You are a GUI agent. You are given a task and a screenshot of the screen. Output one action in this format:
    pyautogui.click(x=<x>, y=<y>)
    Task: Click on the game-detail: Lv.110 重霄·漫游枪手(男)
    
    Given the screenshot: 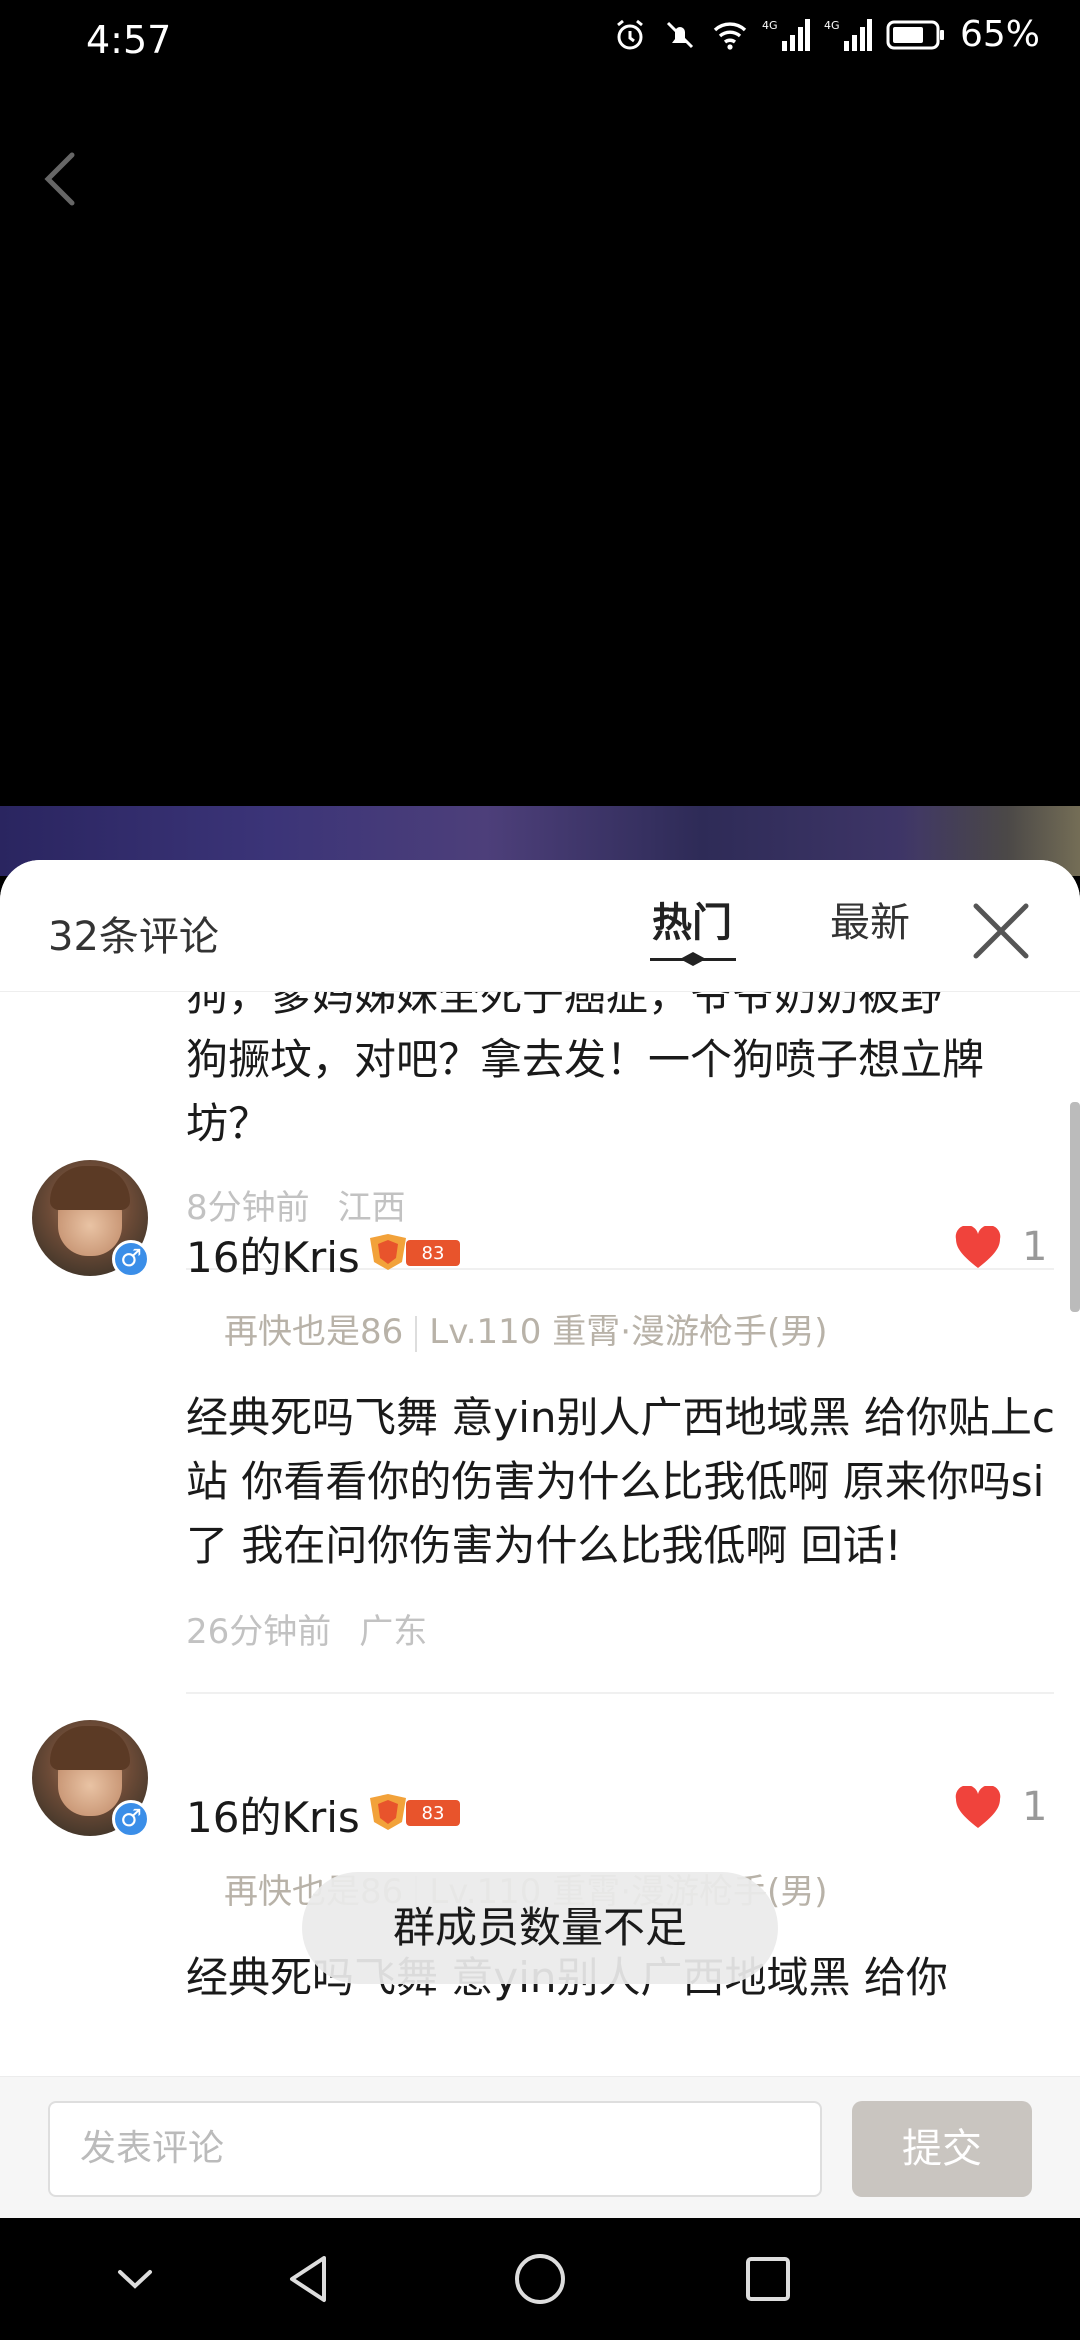 What is the action you would take?
    pyautogui.click(x=628, y=1332)
    